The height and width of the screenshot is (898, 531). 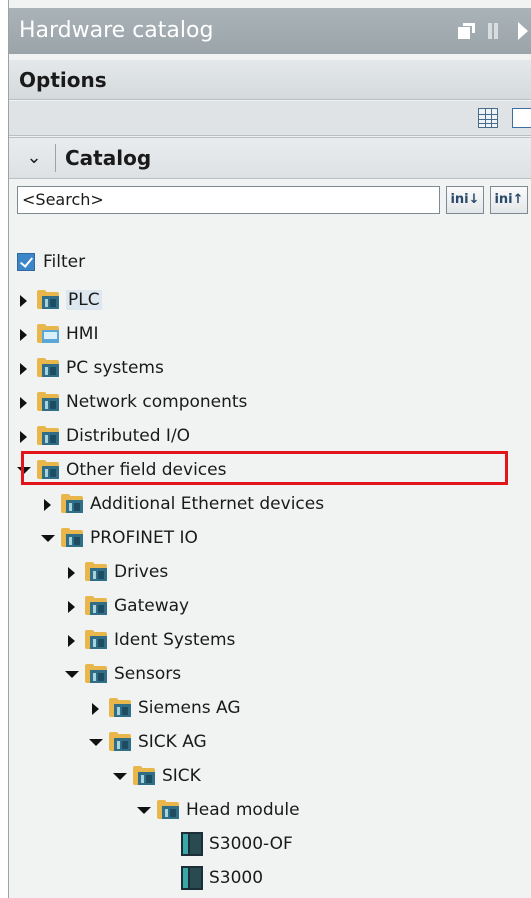 I want to click on float-window-icon, so click(x=467, y=31).